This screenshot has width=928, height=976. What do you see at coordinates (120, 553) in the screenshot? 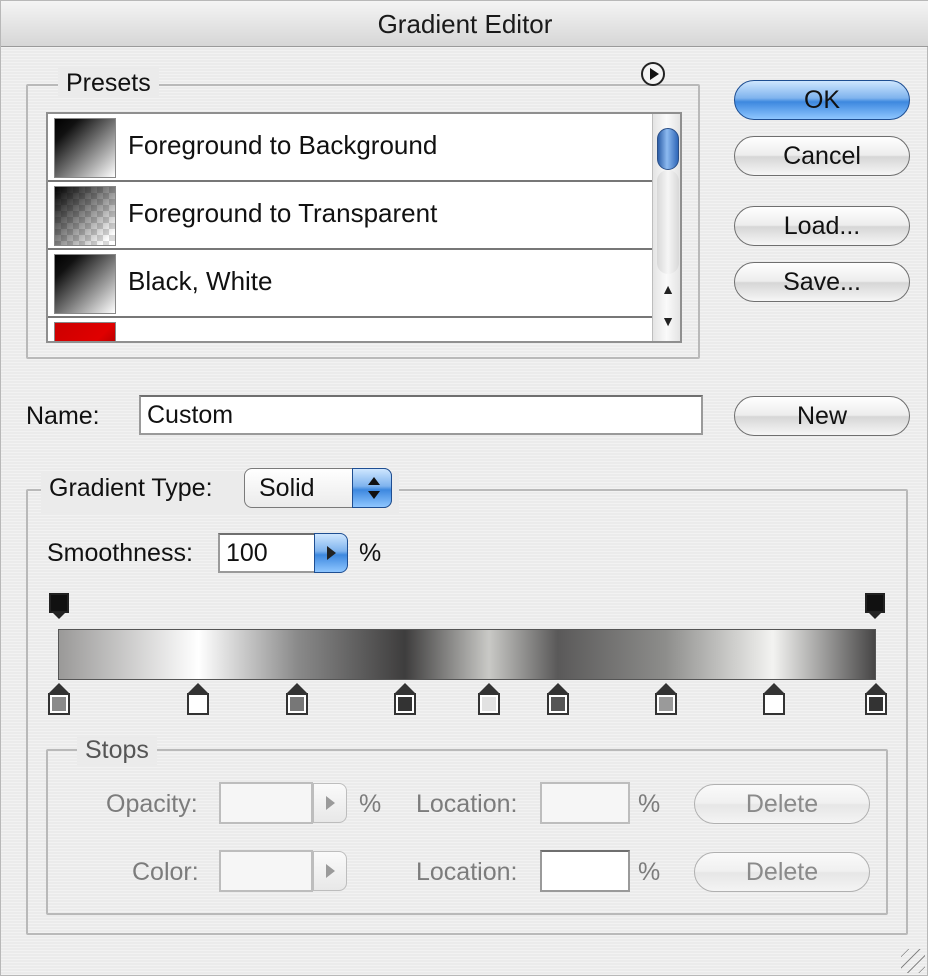
I see `smoothness-label: Smoothness:` at bounding box center [120, 553].